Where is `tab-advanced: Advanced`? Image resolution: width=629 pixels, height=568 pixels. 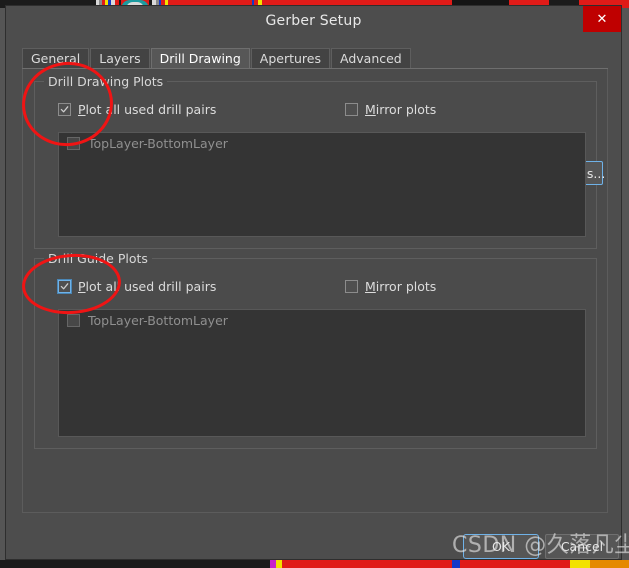 tab-advanced: Advanced is located at coordinates (371, 58).